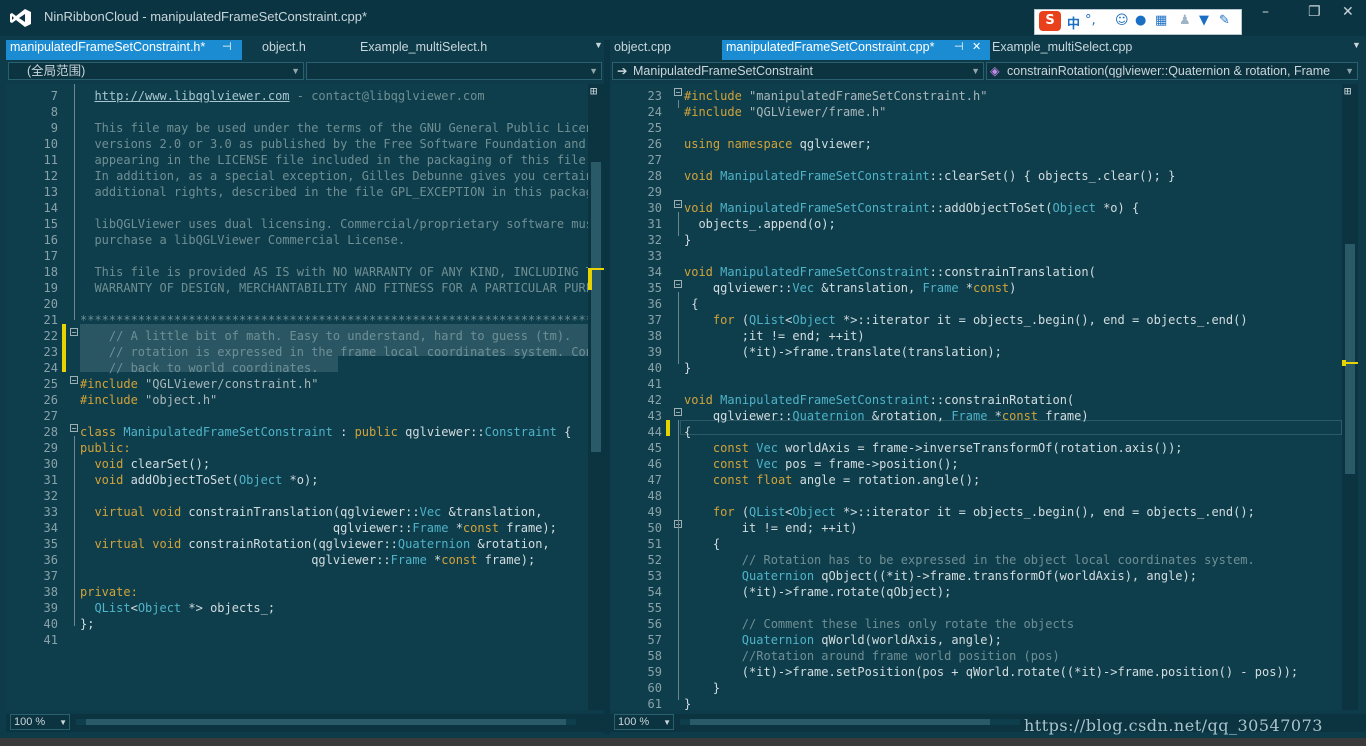 The height and width of the screenshot is (746, 1366). Describe the element at coordinates (654, 448) in the screenshot. I see `line-number: 45` at that location.